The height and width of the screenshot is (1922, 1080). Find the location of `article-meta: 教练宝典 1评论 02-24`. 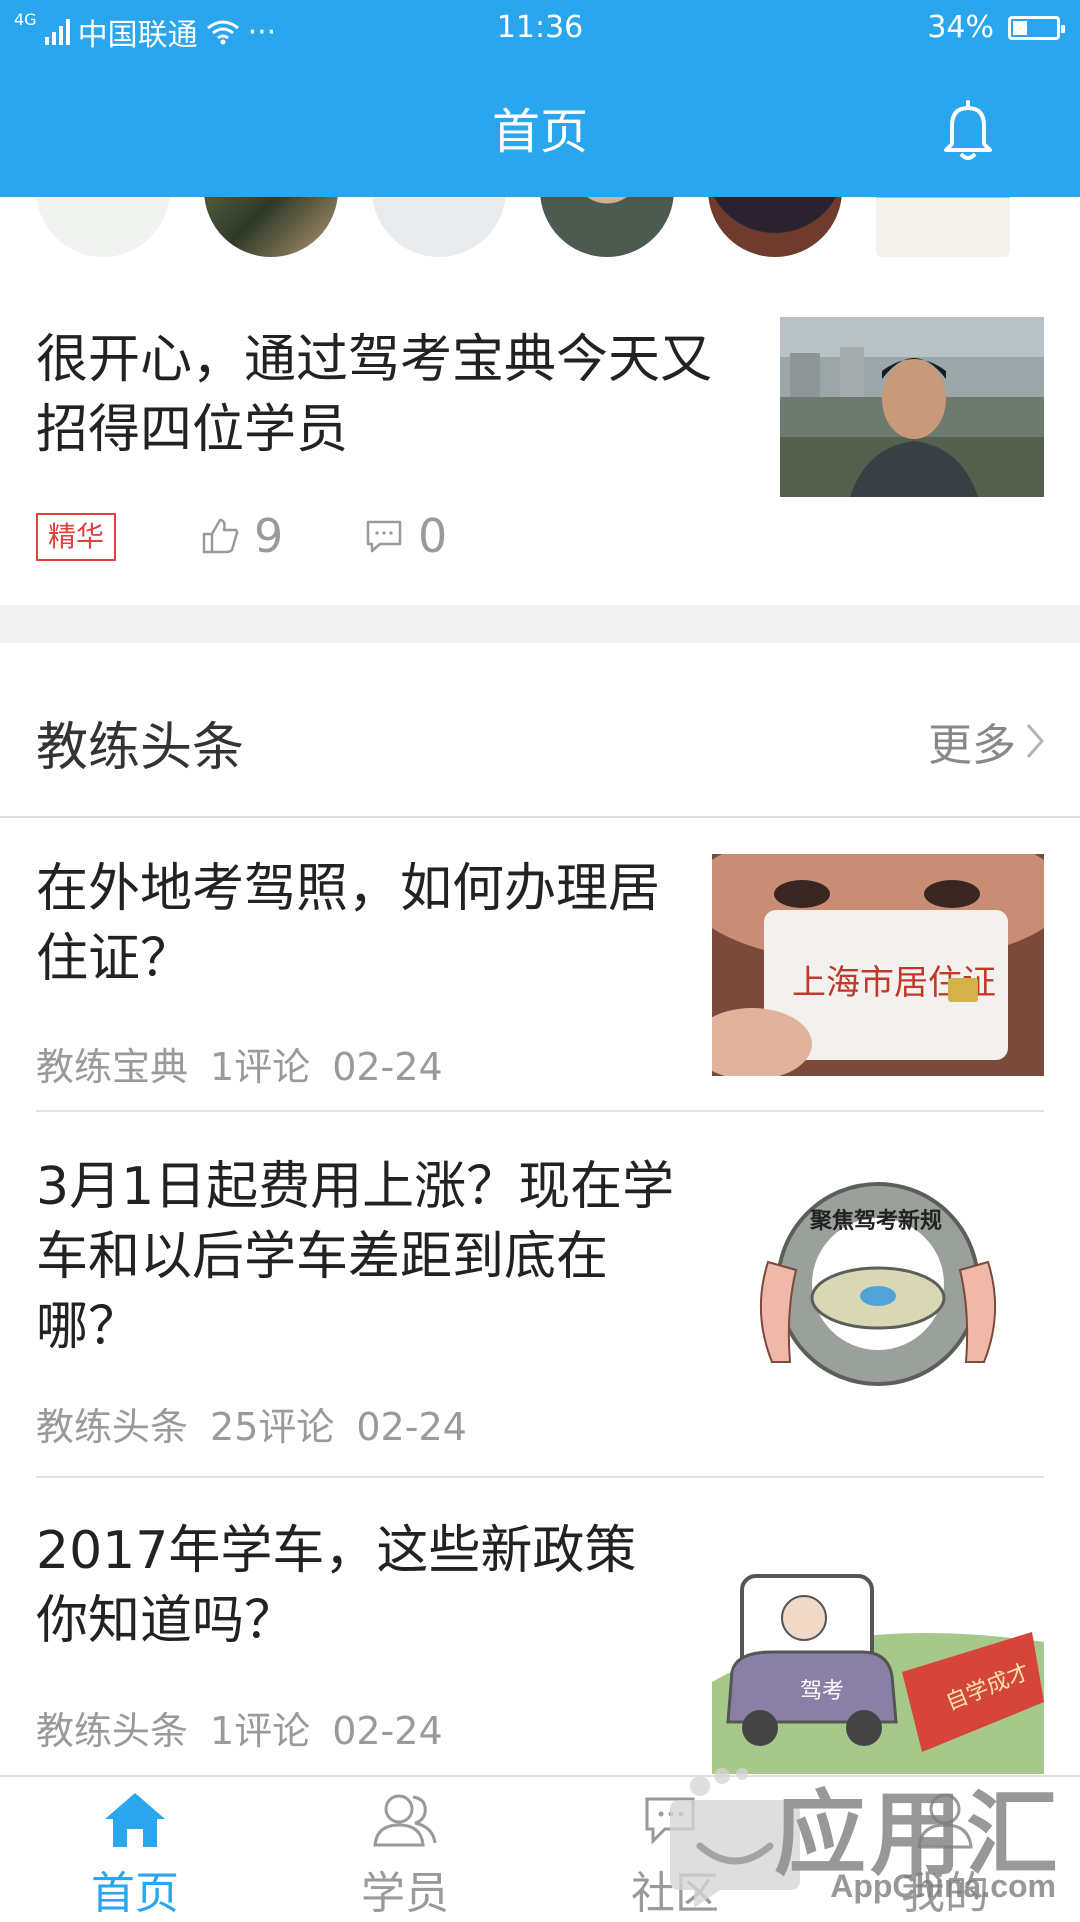

article-meta: 教练宝典 1评论 02-24 is located at coordinates (250, 1063).